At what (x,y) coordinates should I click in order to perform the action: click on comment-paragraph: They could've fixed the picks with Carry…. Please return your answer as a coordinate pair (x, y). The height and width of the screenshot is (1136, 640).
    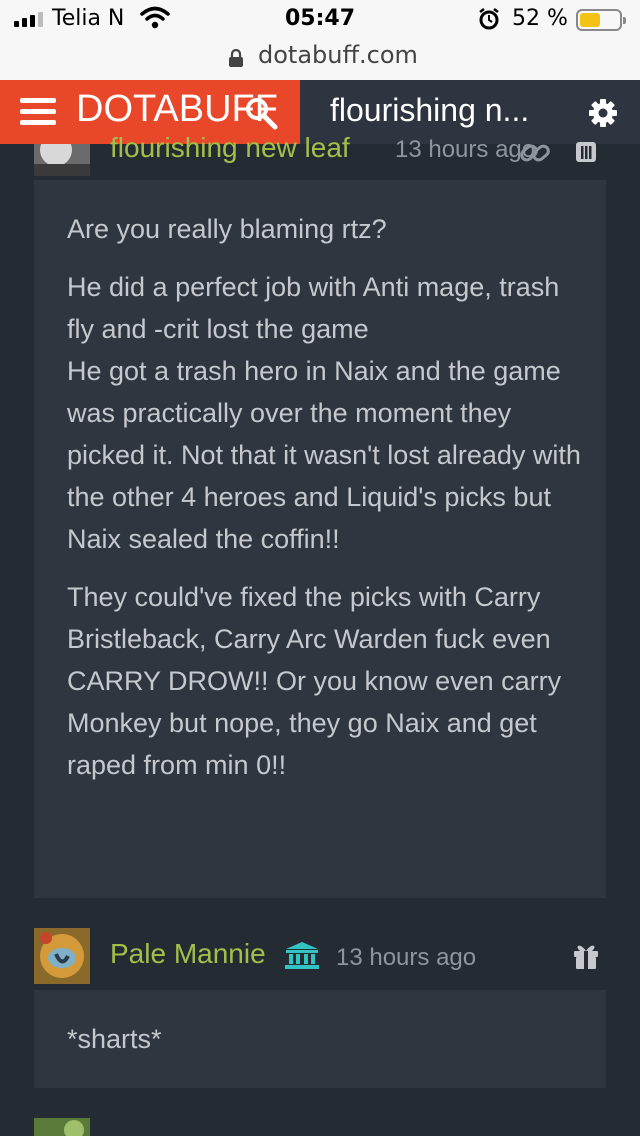
    Looking at the image, I should click on (314, 681).